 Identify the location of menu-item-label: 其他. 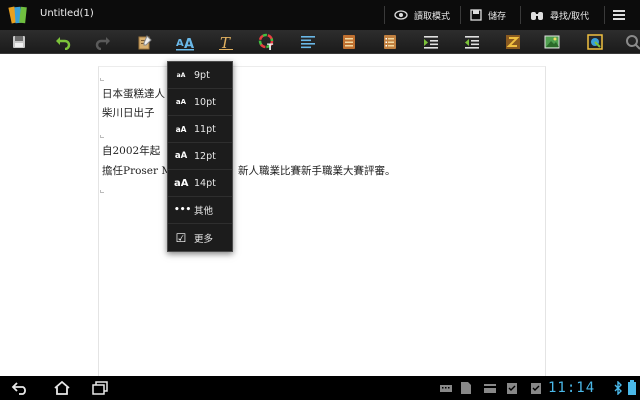
(204, 211).